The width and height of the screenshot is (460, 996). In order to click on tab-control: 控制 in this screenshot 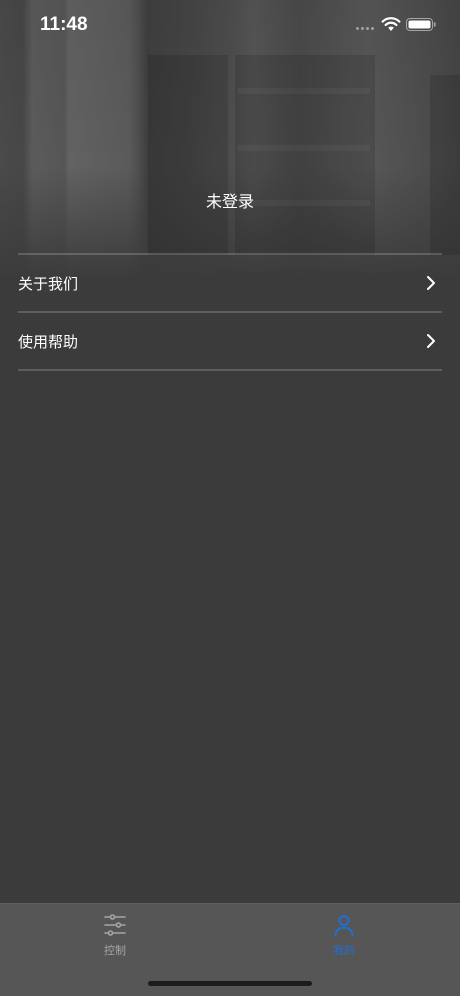, I will do `click(115, 938)`.